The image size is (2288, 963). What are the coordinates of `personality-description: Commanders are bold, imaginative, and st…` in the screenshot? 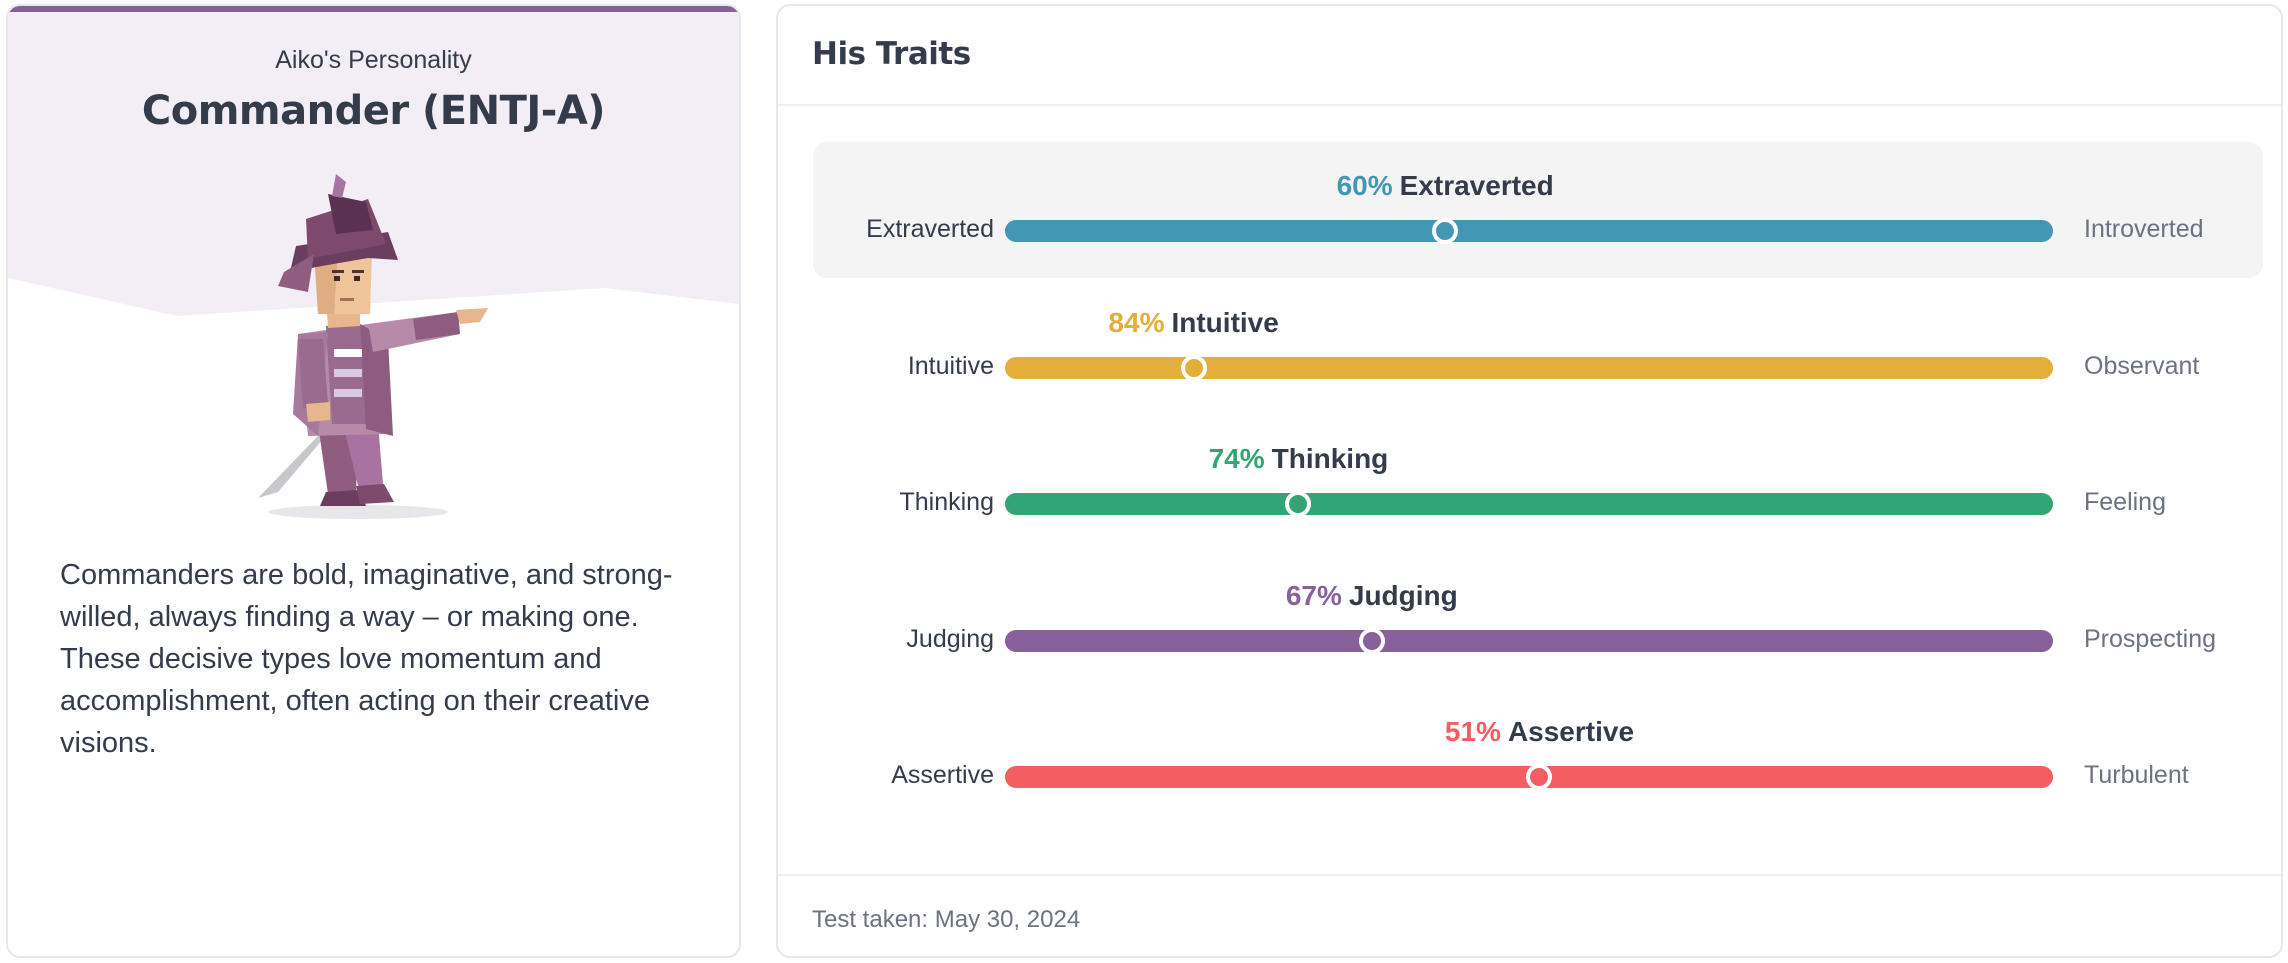 It's located at (366, 659).